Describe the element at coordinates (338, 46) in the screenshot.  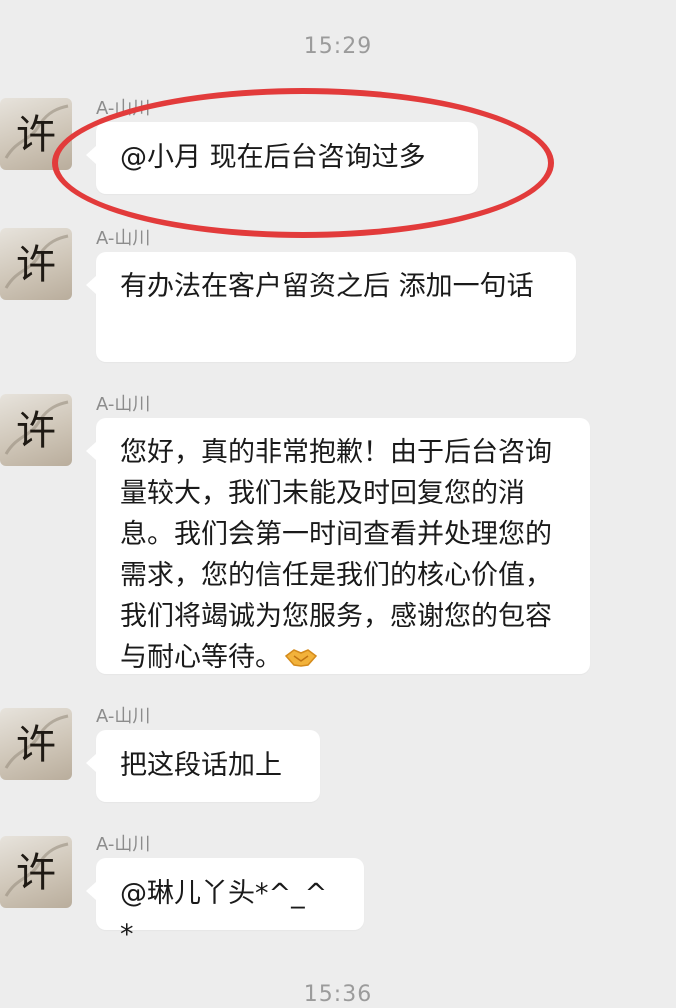
I see `timestamp-top: 15:29` at that location.